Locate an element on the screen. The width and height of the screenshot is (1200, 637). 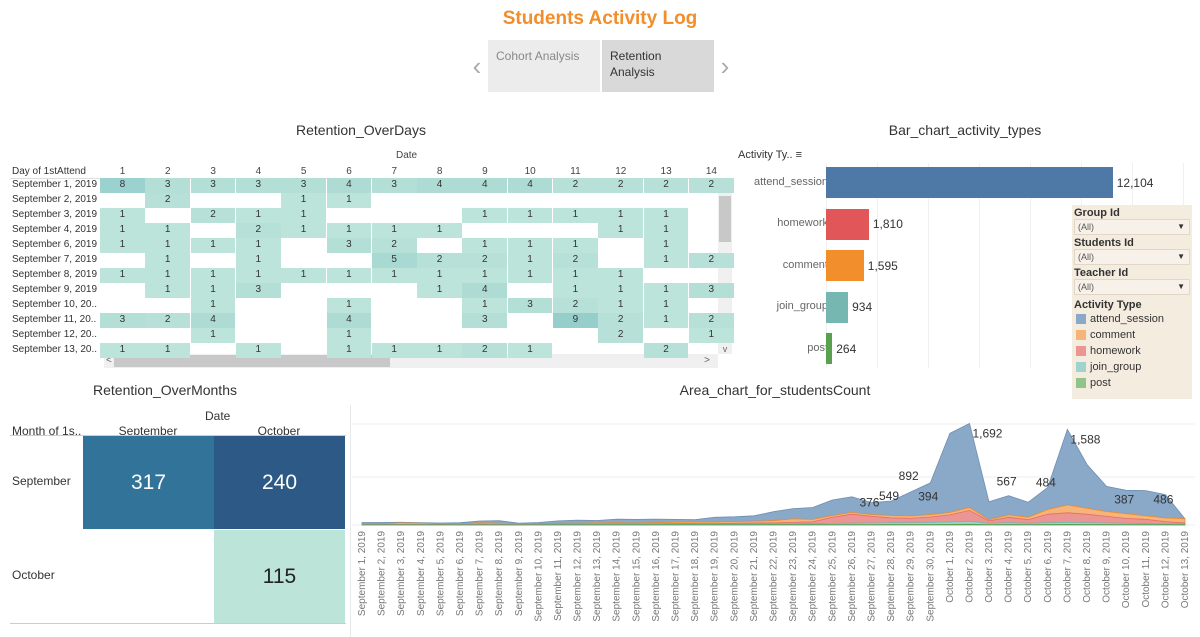
tab-retention-analysis: Retention Analysis is located at coordinates (658, 66).